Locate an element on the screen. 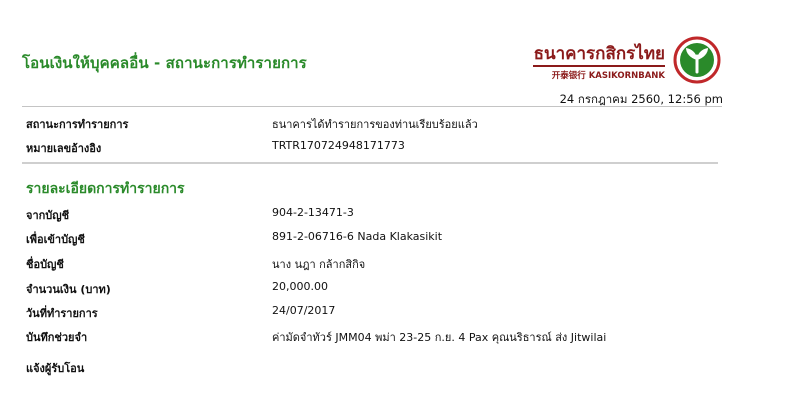 The width and height of the screenshot is (802, 403). status-label: สถานะการทำรายการ is located at coordinates (77, 124).